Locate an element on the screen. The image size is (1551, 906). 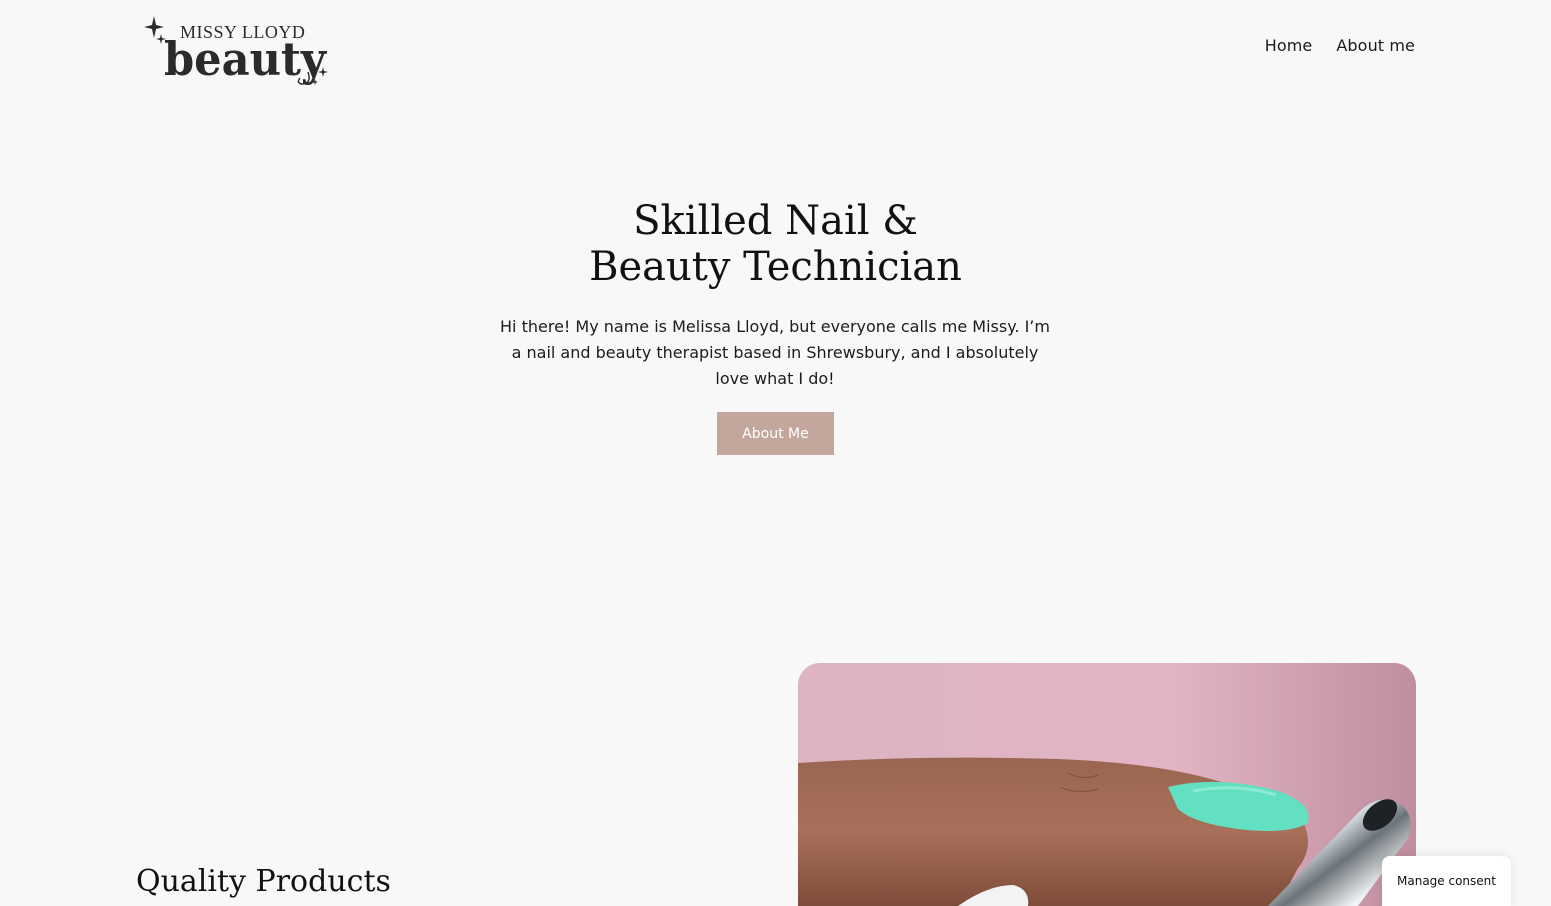
nail-photo-image is located at coordinates (1107, 784).